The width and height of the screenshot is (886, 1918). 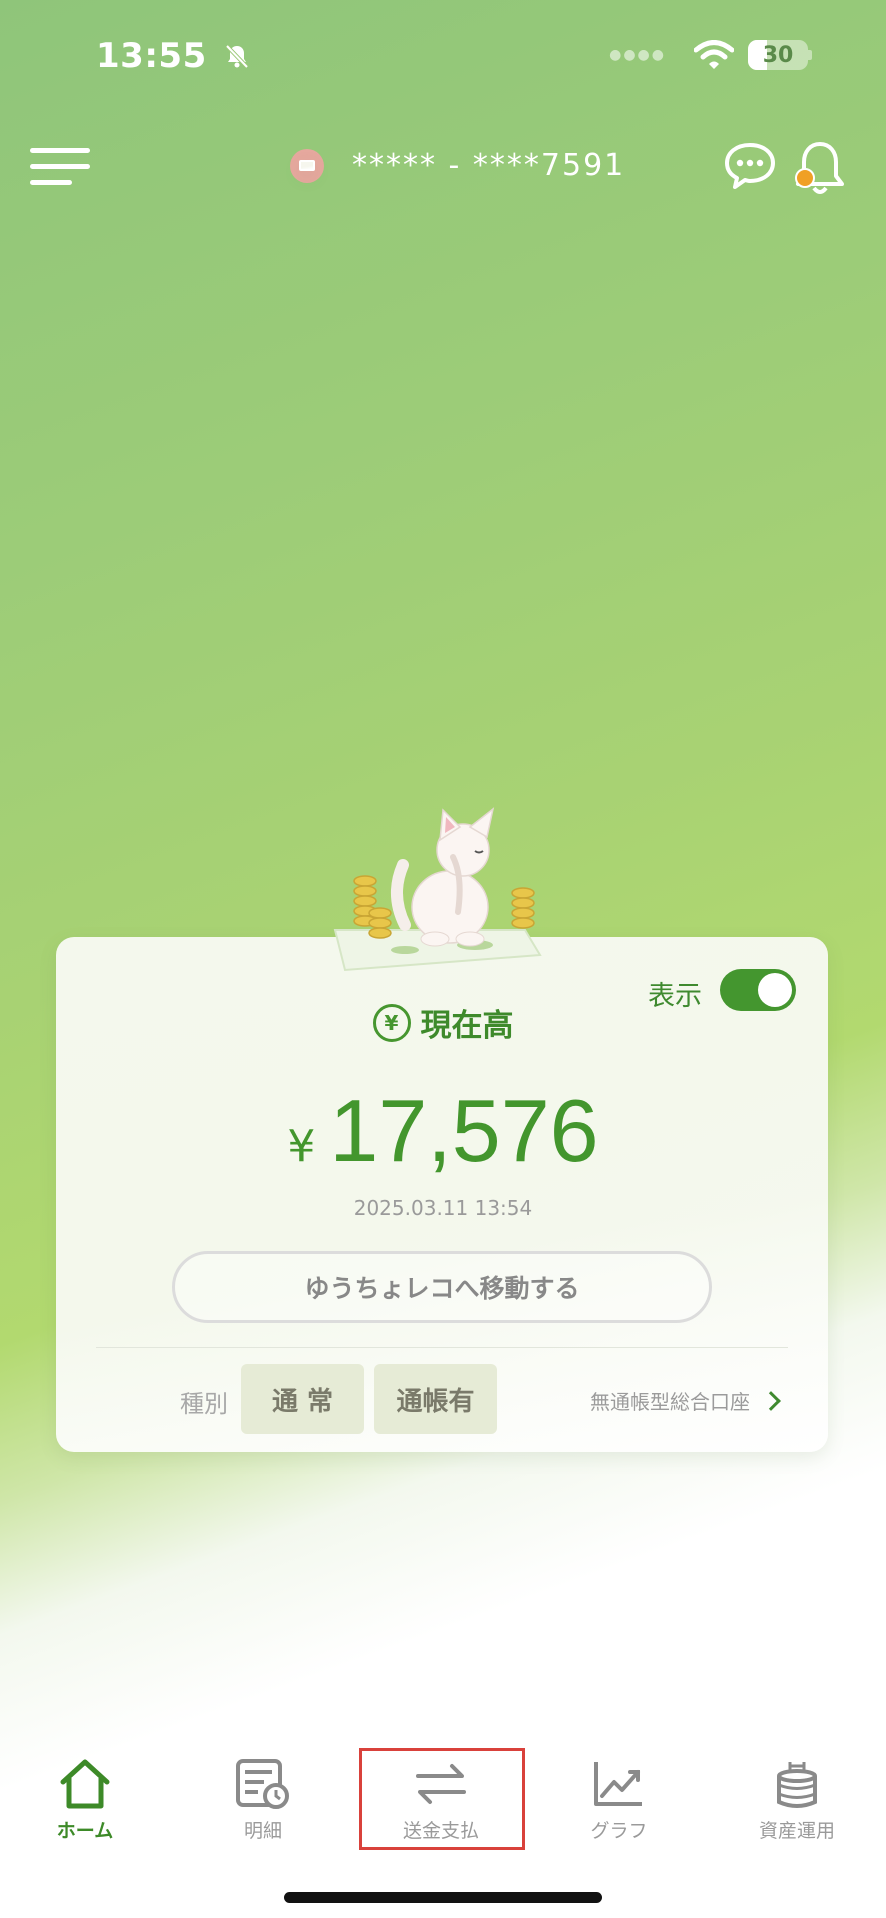 I want to click on cat-illustration, so click(x=437, y=889).